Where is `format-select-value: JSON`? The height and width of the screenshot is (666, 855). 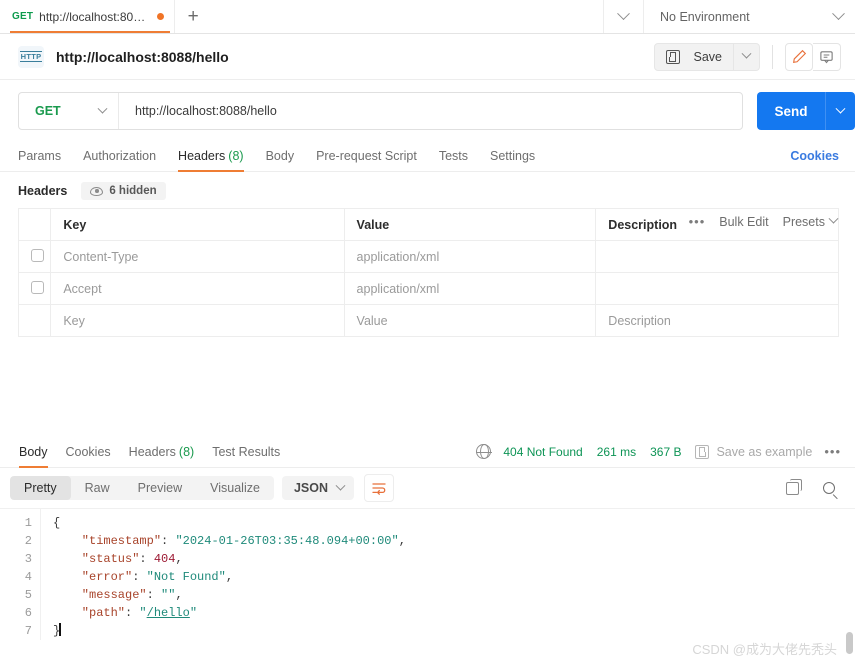
format-select-value: JSON is located at coordinates (310, 488).